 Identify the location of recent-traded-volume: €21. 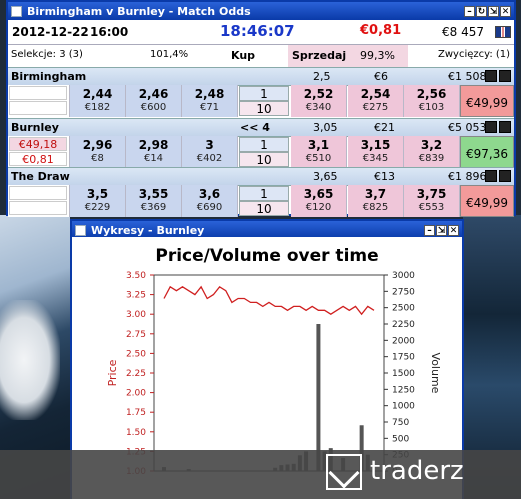
(384, 127).